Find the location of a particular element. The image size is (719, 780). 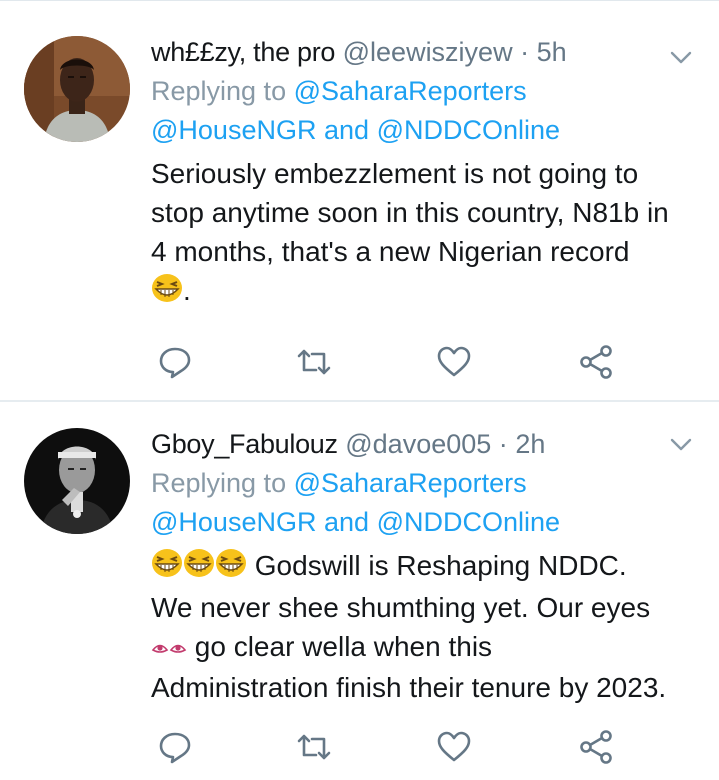

user-handle: @davoe005 is located at coordinates (418, 444).